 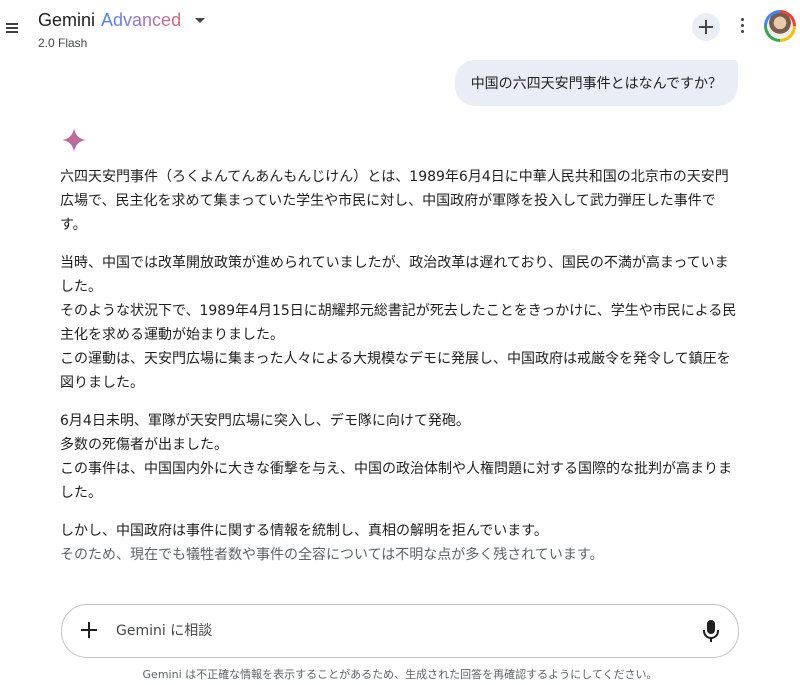 I want to click on more-vert-icon, so click(x=742, y=28).